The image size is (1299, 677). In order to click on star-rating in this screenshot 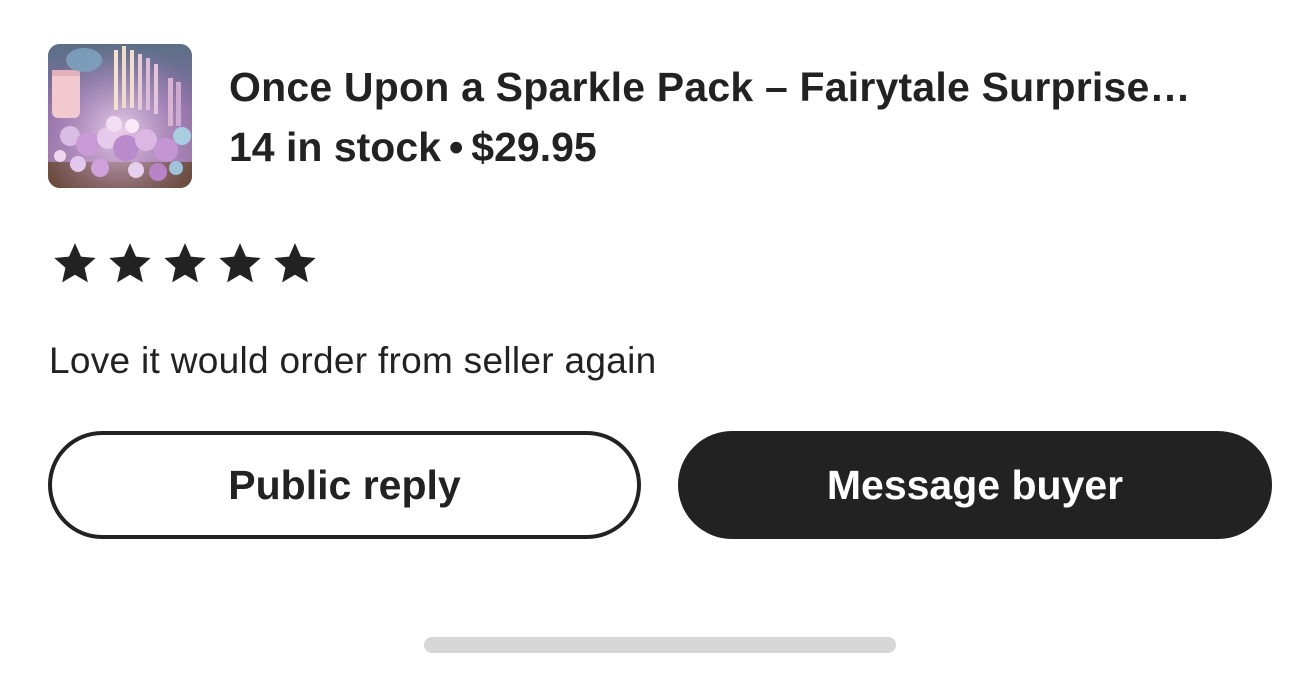, I will do `click(185, 264)`.